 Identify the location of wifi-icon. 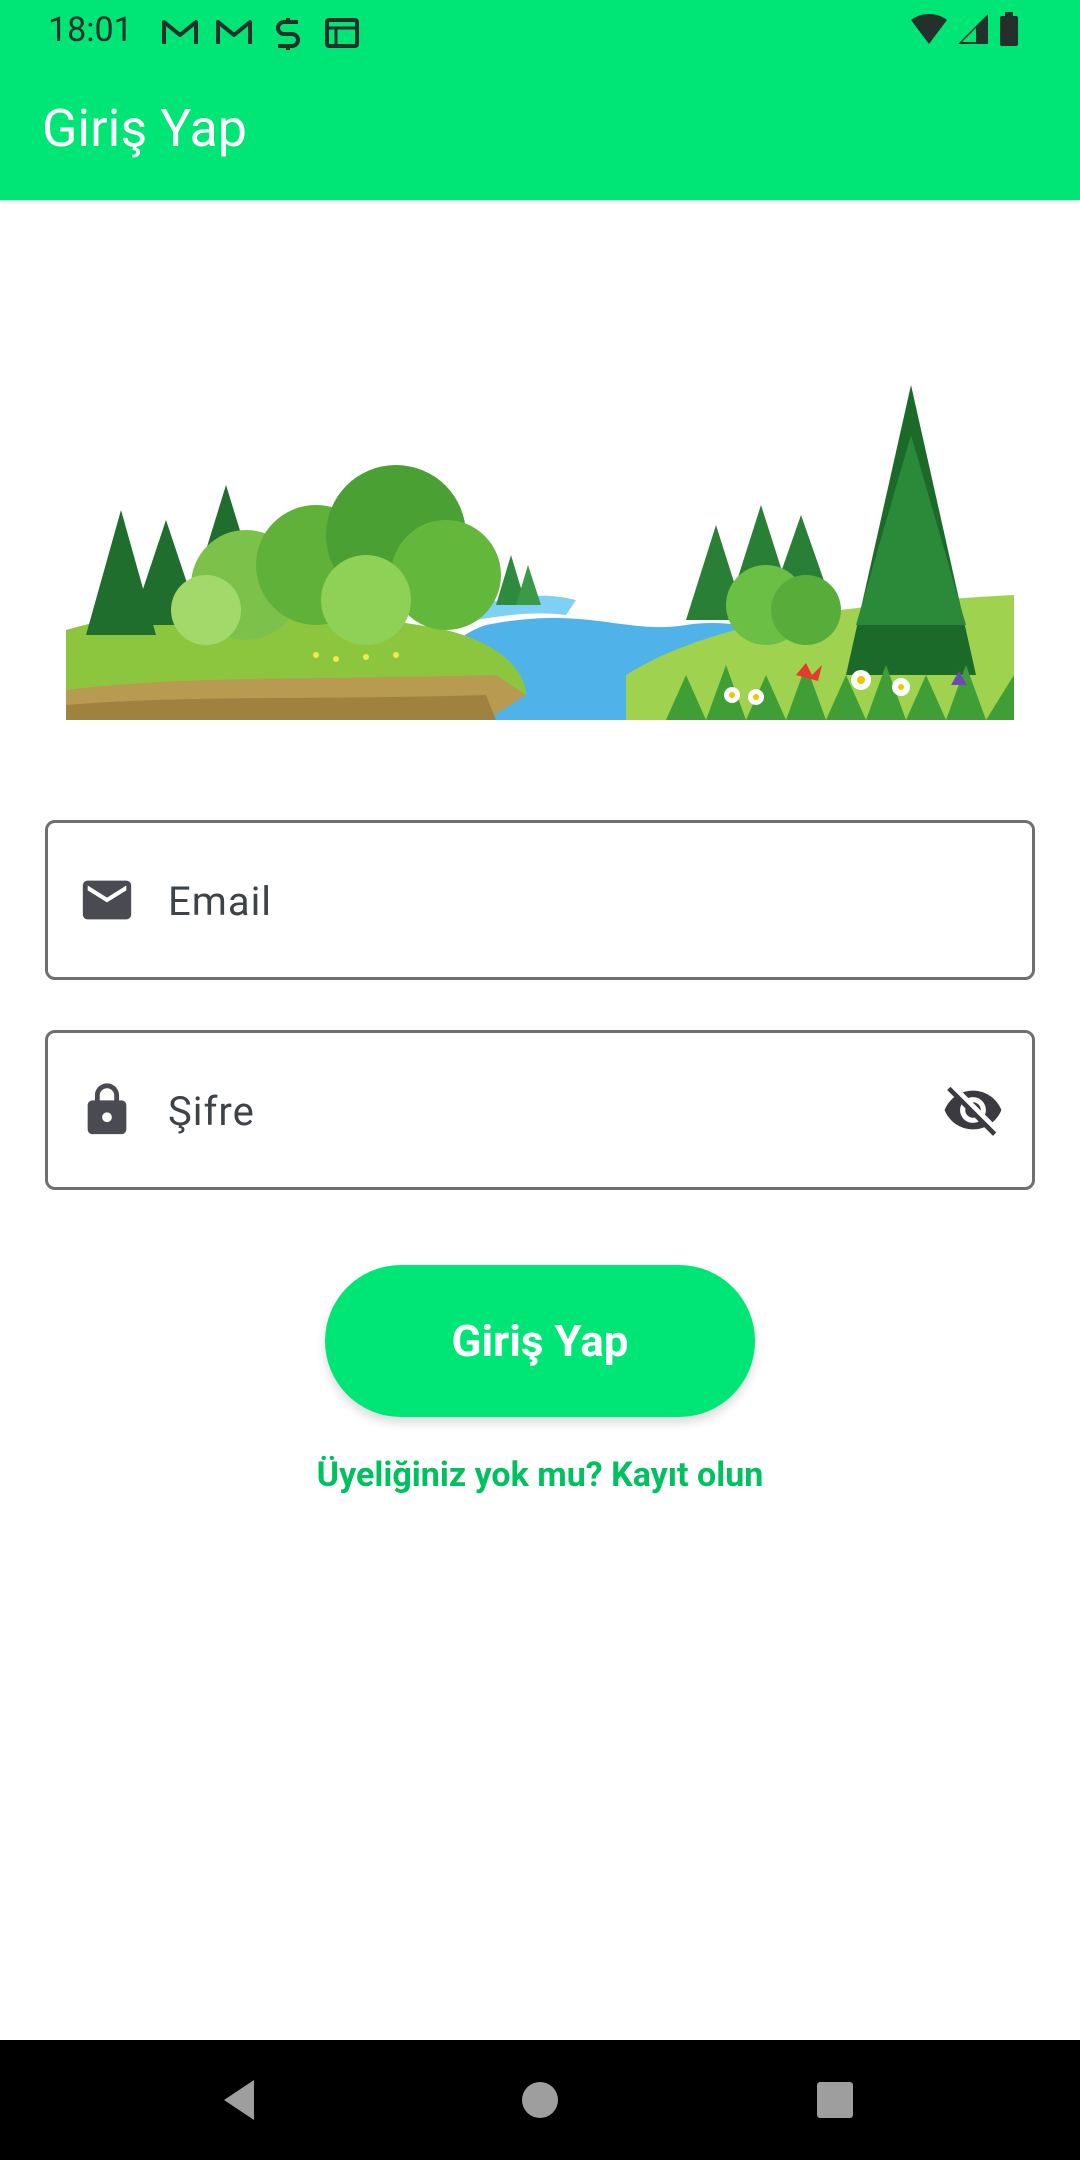
(929, 29).